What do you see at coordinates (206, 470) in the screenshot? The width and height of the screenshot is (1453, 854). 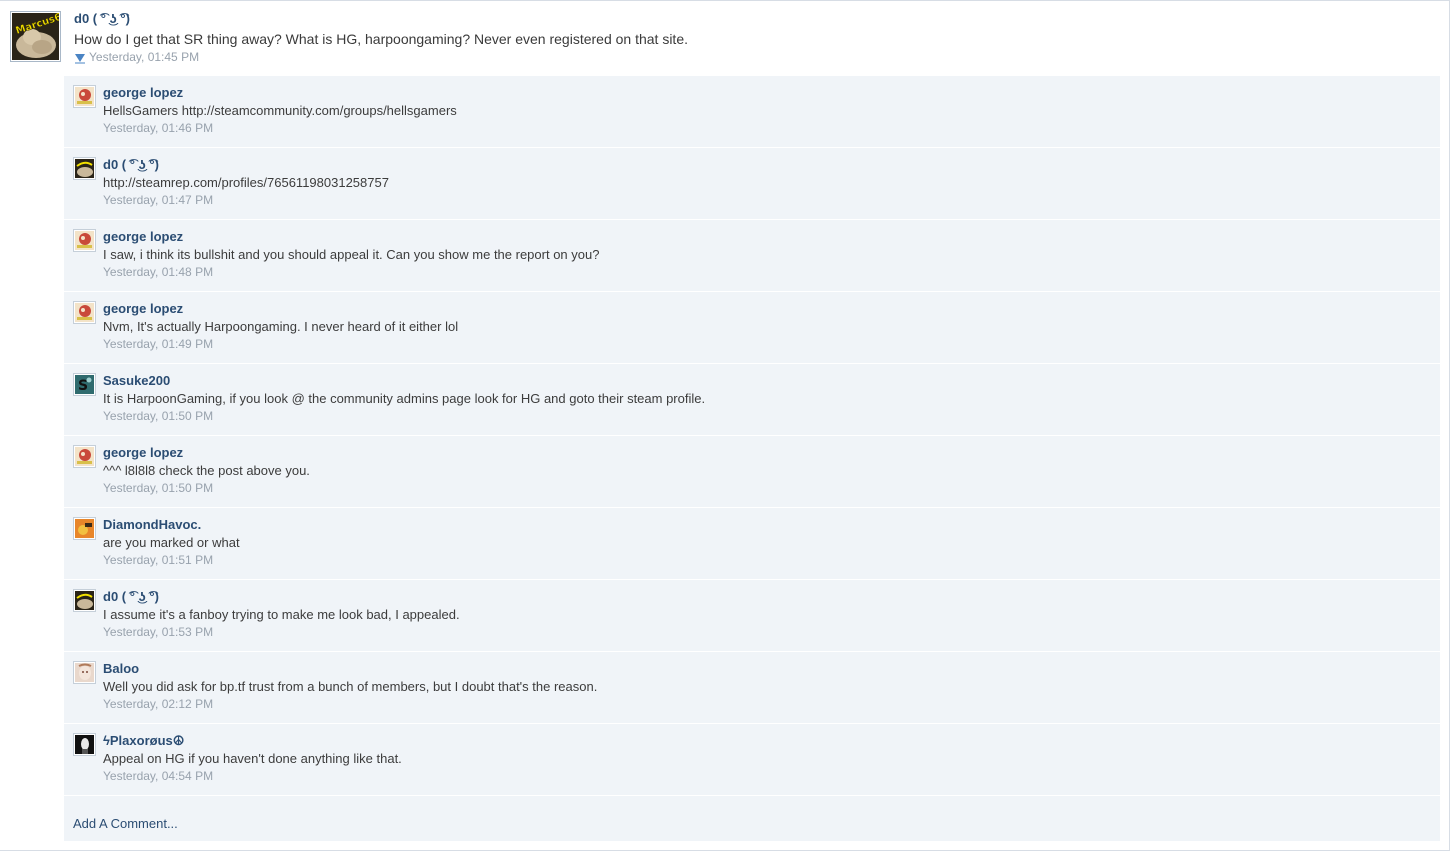 I see `comment-message: ^^^ l8l8l8 check the post above you.` at bounding box center [206, 470].